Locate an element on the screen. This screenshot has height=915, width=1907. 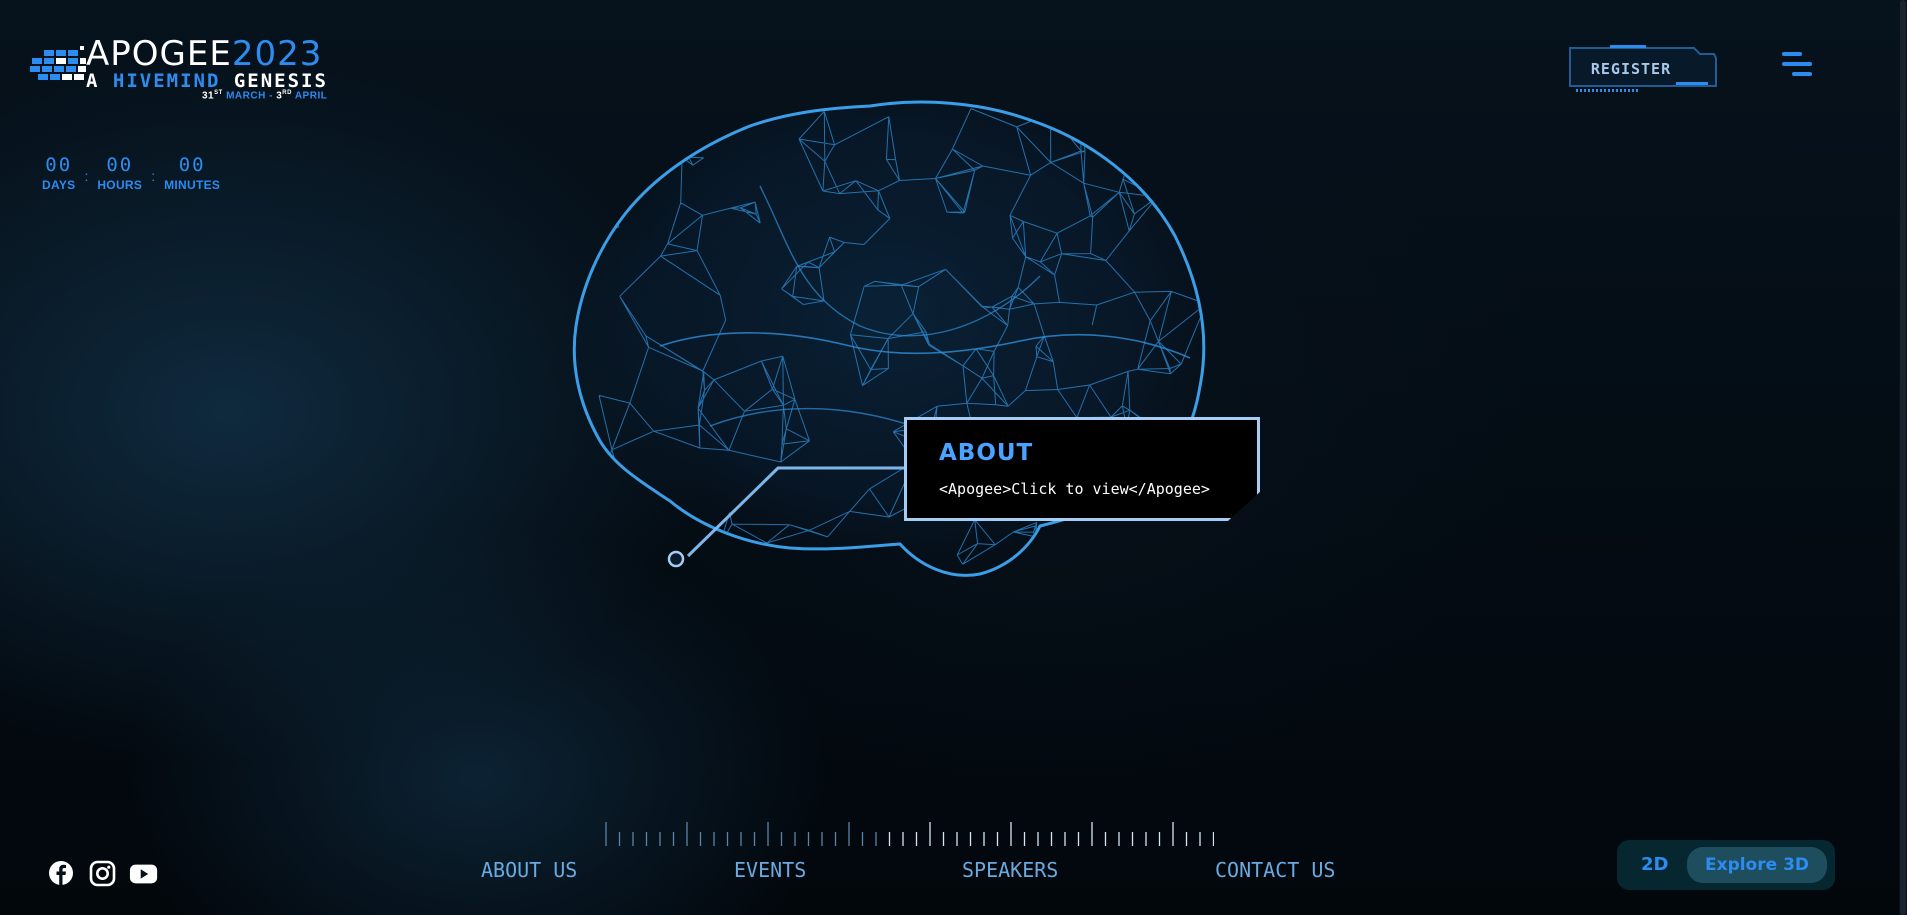
date-start-day: 31 is located at coordinates (208, 96).